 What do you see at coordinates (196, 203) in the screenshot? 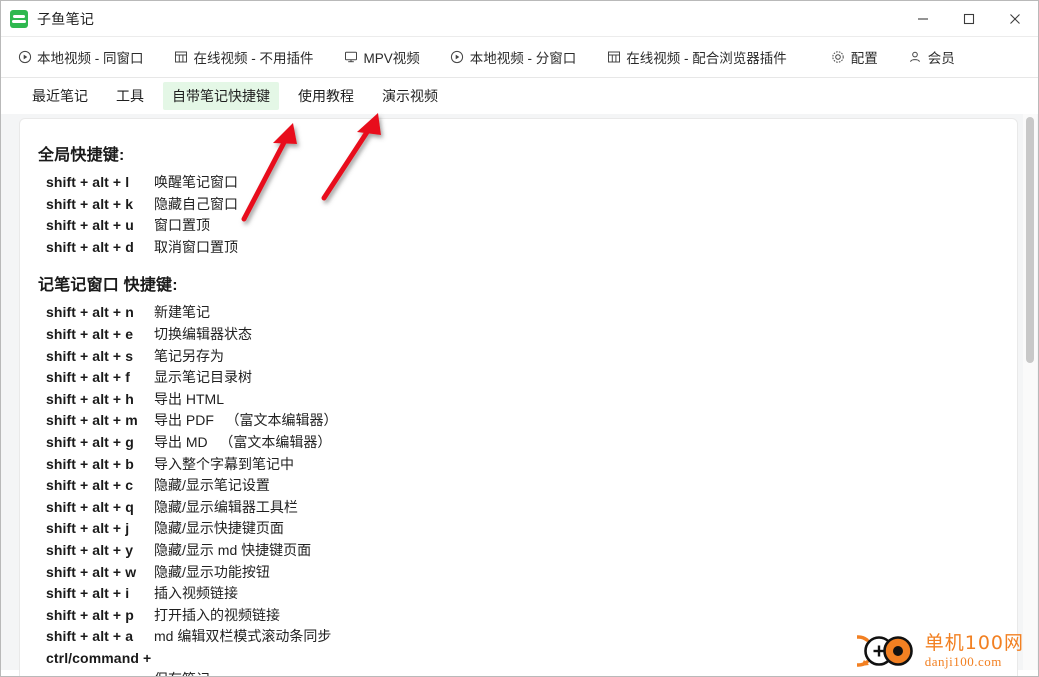
I see `shortcut-description: 隐藏自己窗口` at bounding box center [196, 203].